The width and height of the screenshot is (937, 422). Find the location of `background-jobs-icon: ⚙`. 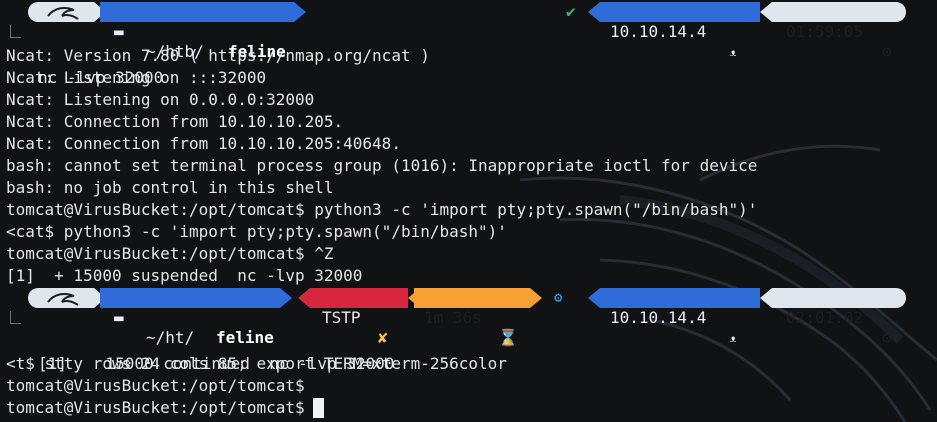

background-jobs-icon: ⚙ is located at coordinates (558, 298).